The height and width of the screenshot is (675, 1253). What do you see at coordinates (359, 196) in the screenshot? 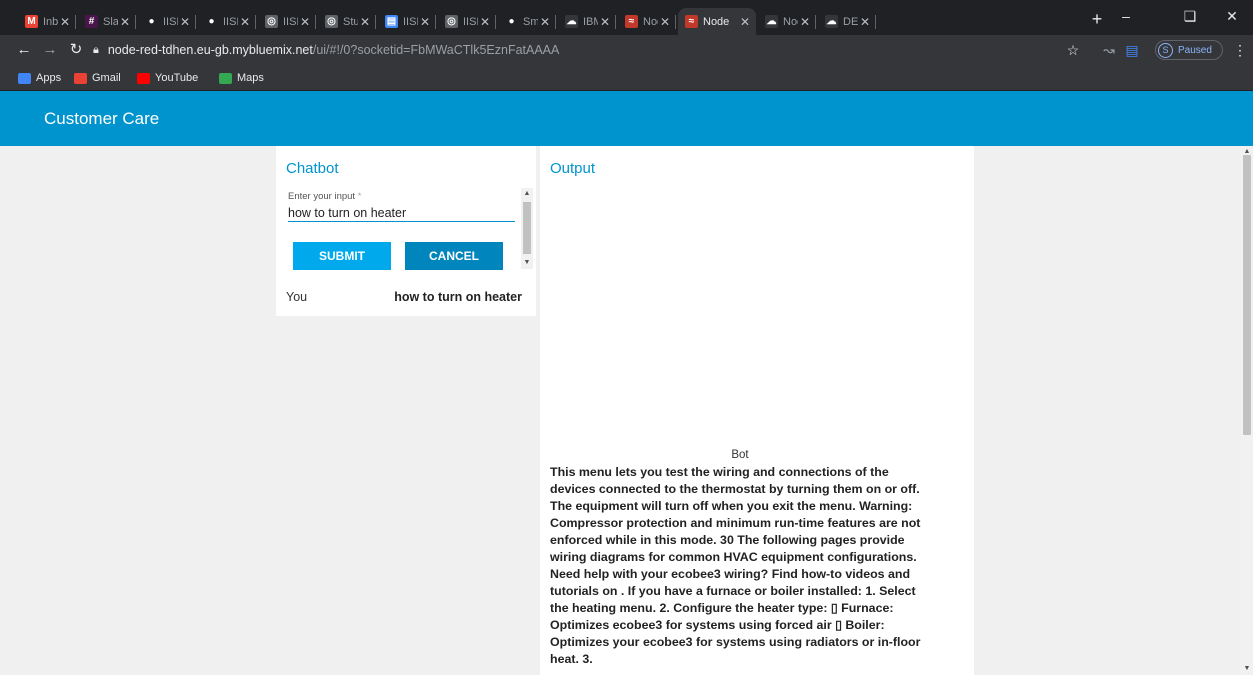
I see `required-mark: *` at bounding box center [359, 196].